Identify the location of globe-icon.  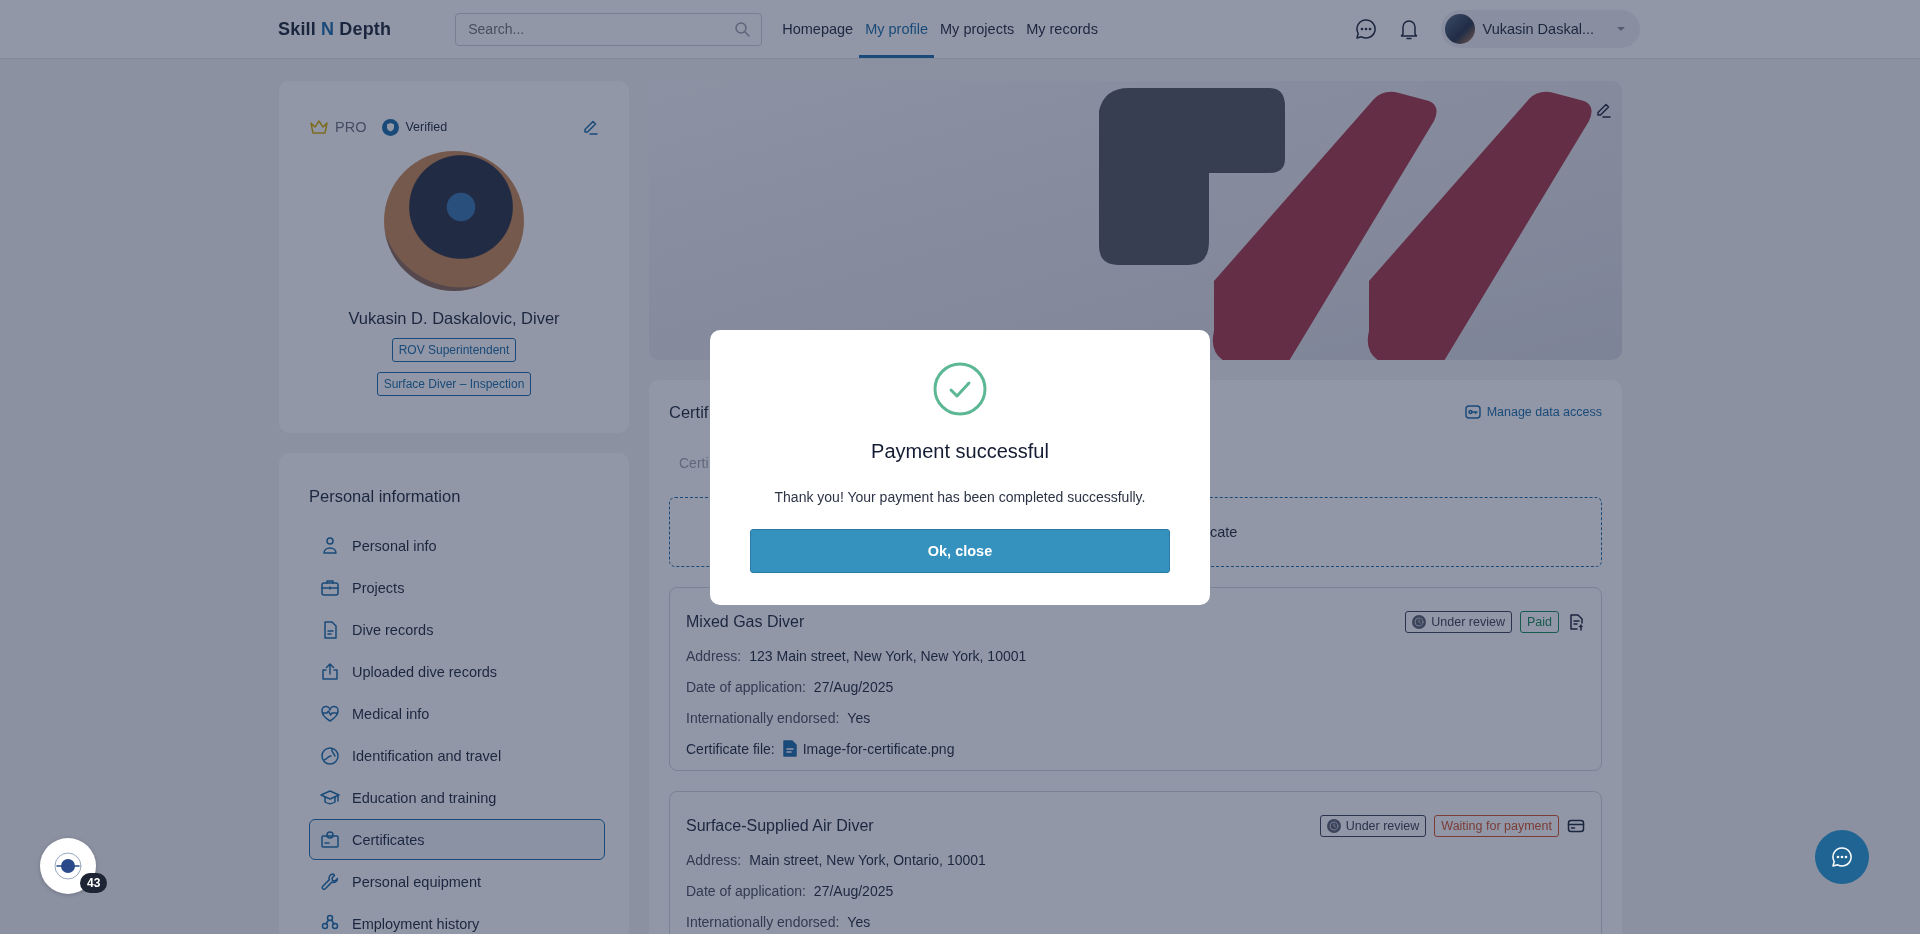
(330, 755).